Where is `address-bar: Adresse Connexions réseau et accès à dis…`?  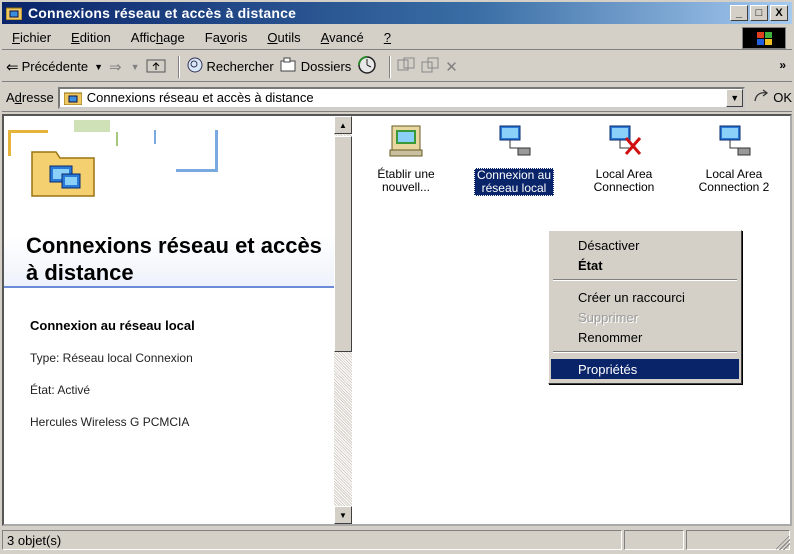 address-bar: Adresse Connexions réseau et accès à dis… is located at coordinates (397, 98).